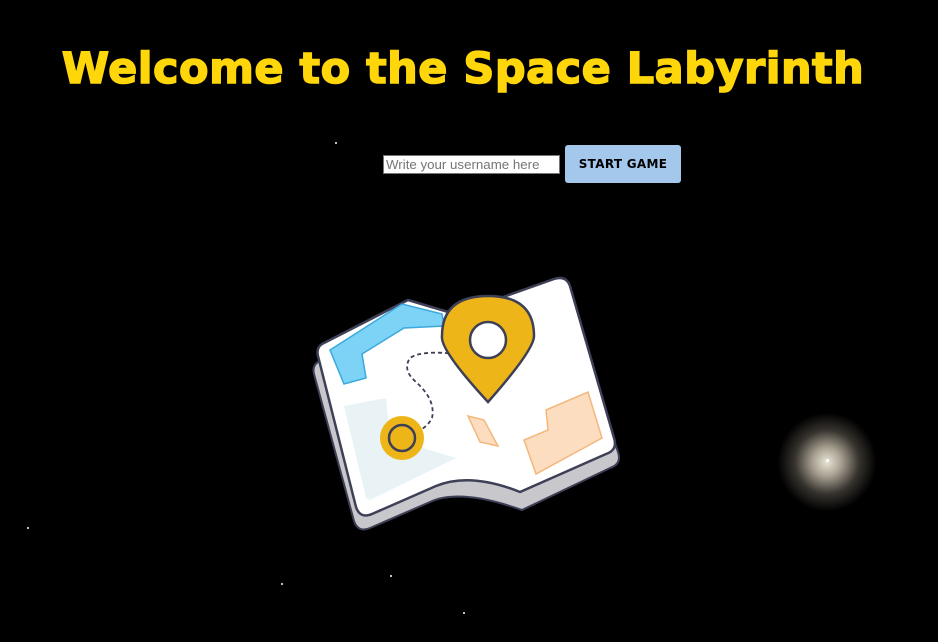 Image resolution: width=938 pixels, height=642 pixels. I want to click on glowing-star-core, so click(827, 460).